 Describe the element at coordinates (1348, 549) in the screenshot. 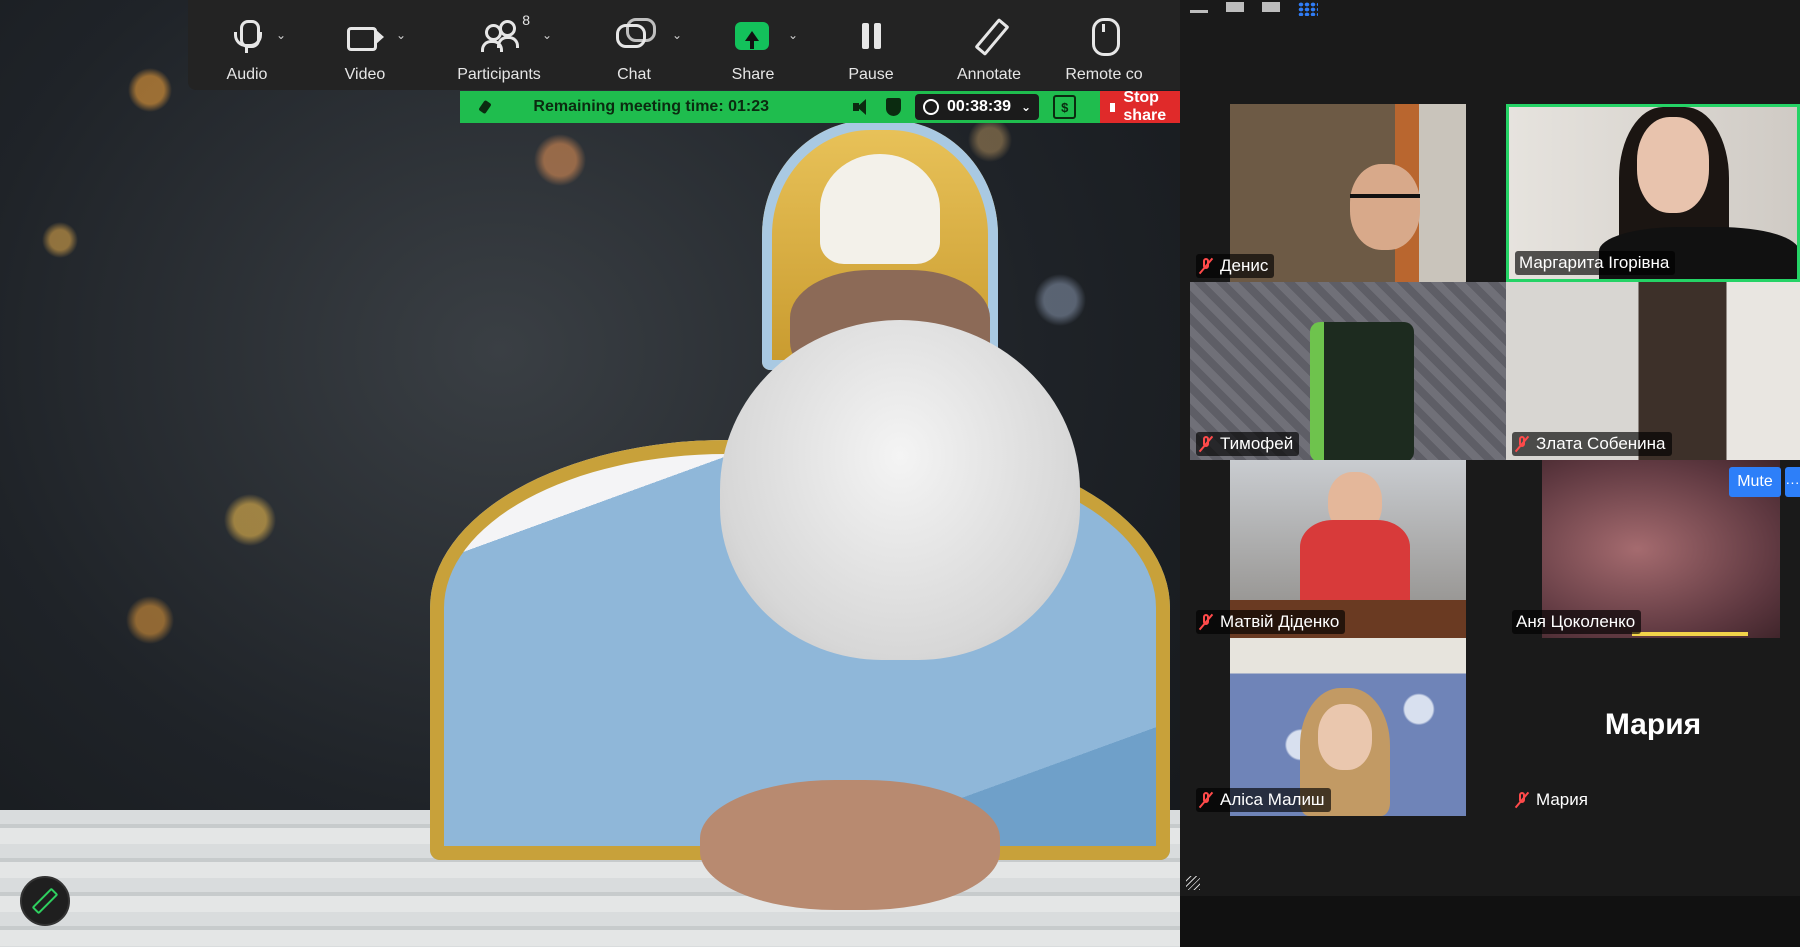

I see `participant-tile: Матвій Діденко` at that location.